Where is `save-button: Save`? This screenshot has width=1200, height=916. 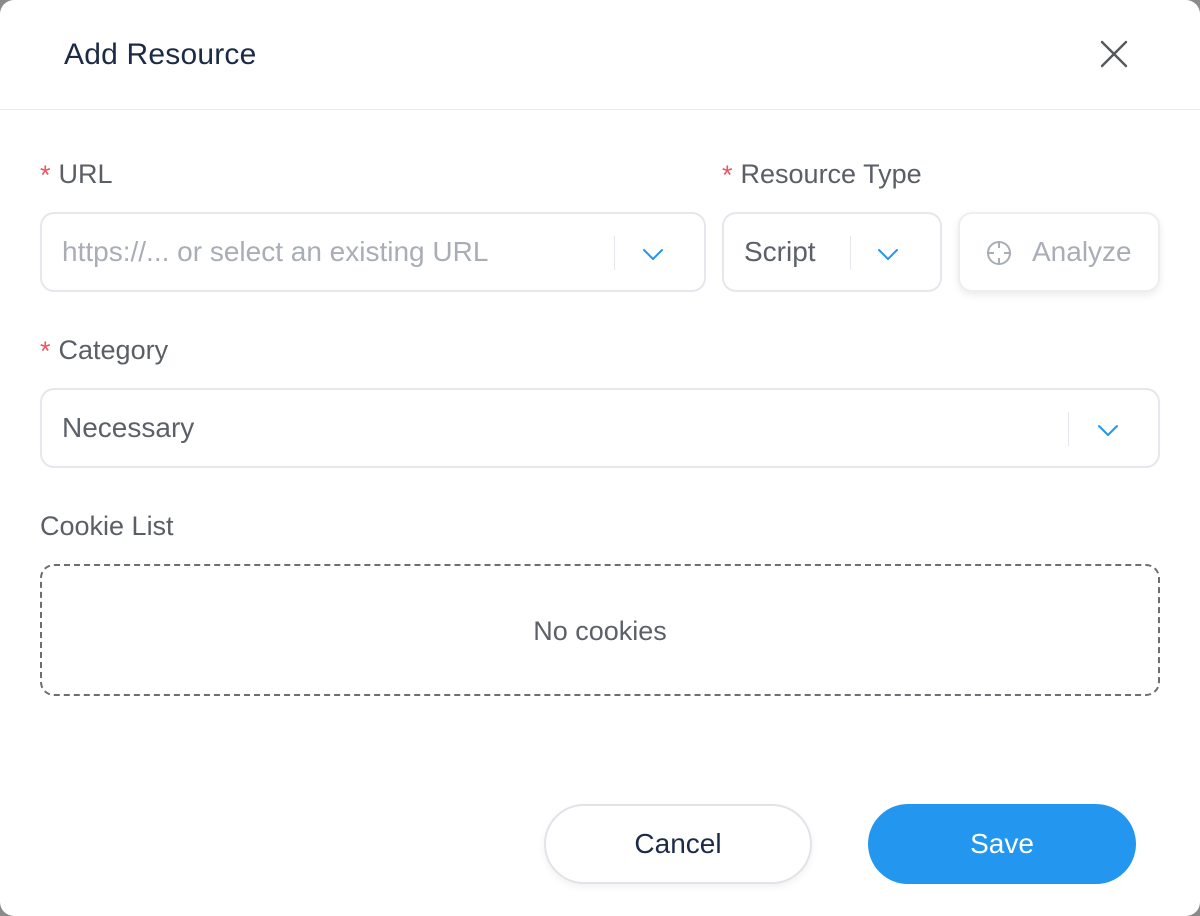 save-button: Save is located at coordinates (1002, 844).